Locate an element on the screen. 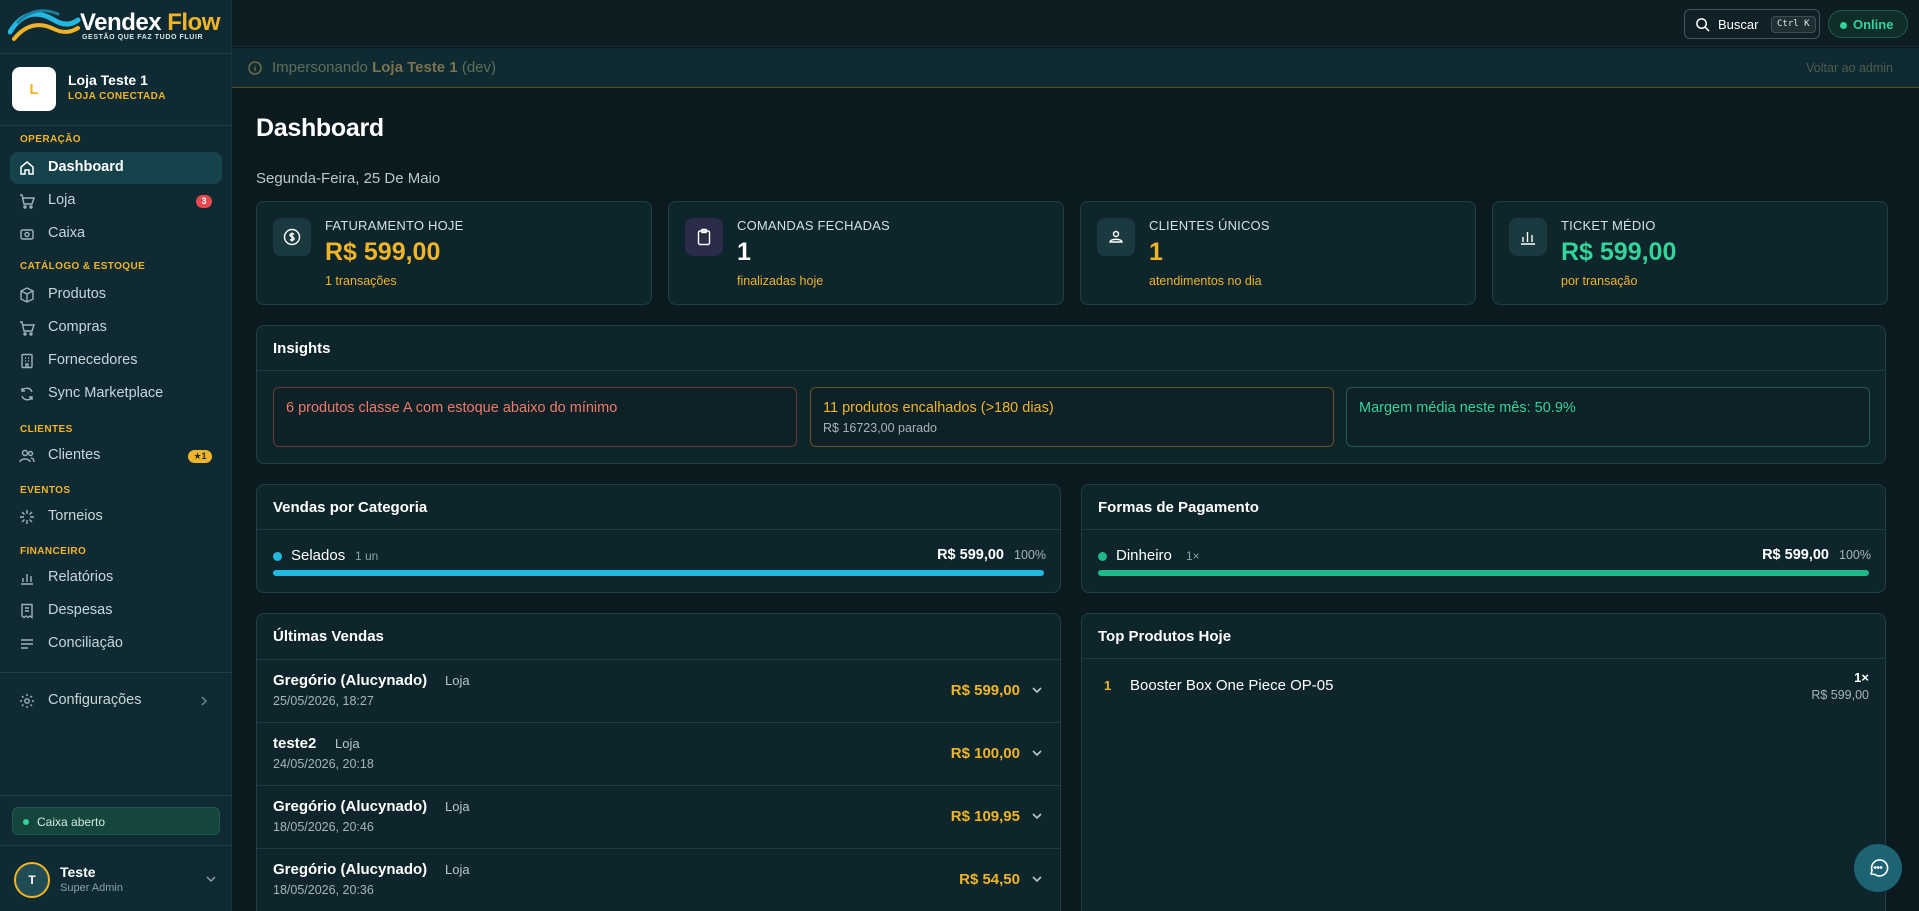 This screenshot has width=1919, height=911. category-dot is located at coordinates (277, 556).